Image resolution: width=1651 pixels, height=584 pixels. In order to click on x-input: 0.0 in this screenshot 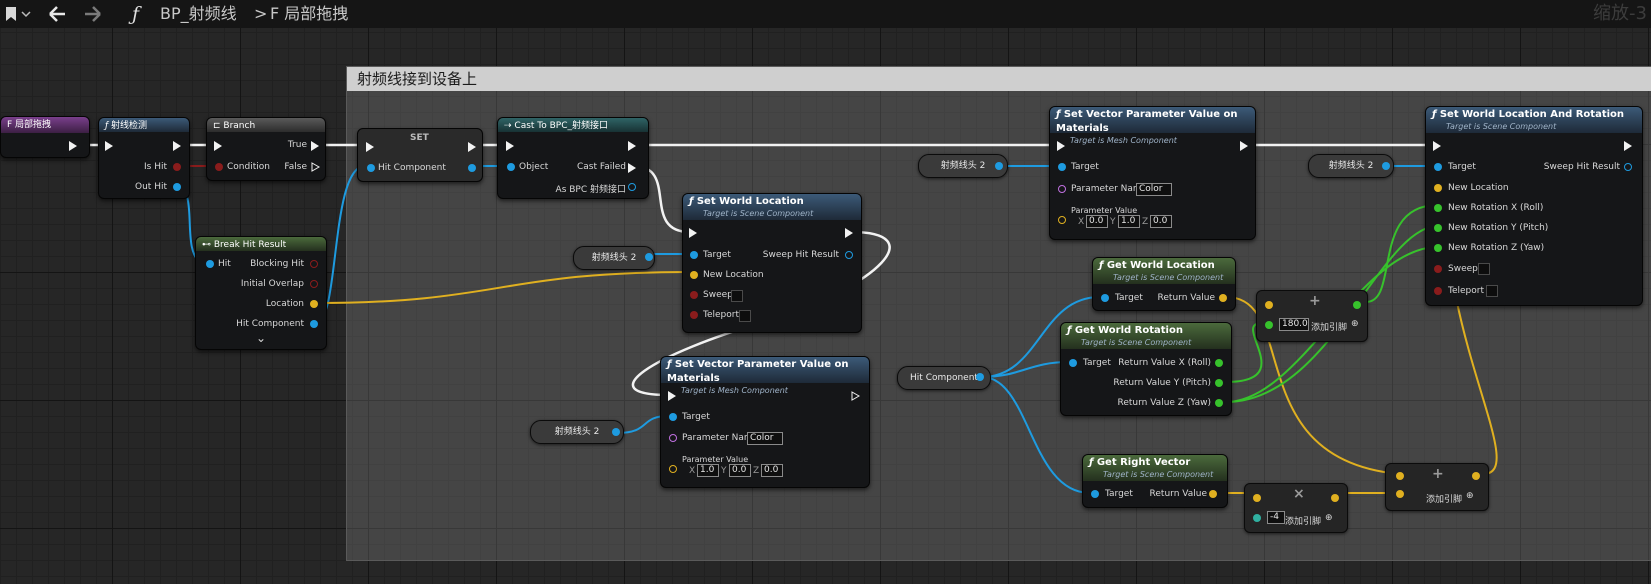, I will do `click(1097, 221)`.